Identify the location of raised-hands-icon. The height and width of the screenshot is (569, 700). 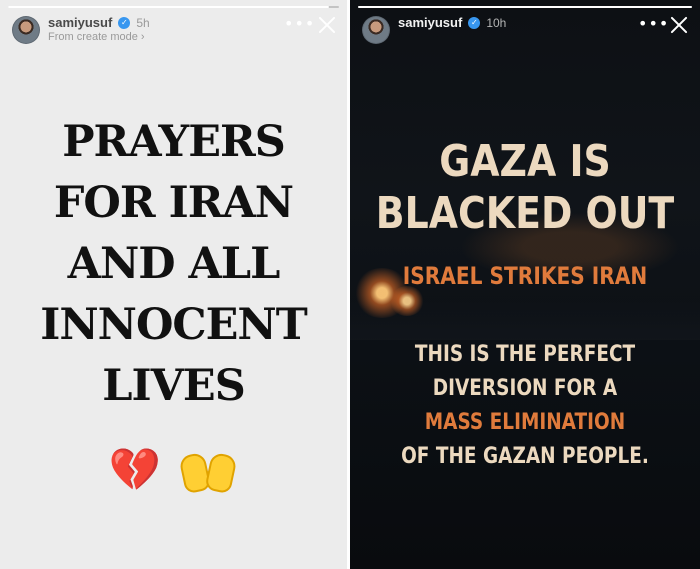
(208, 473).